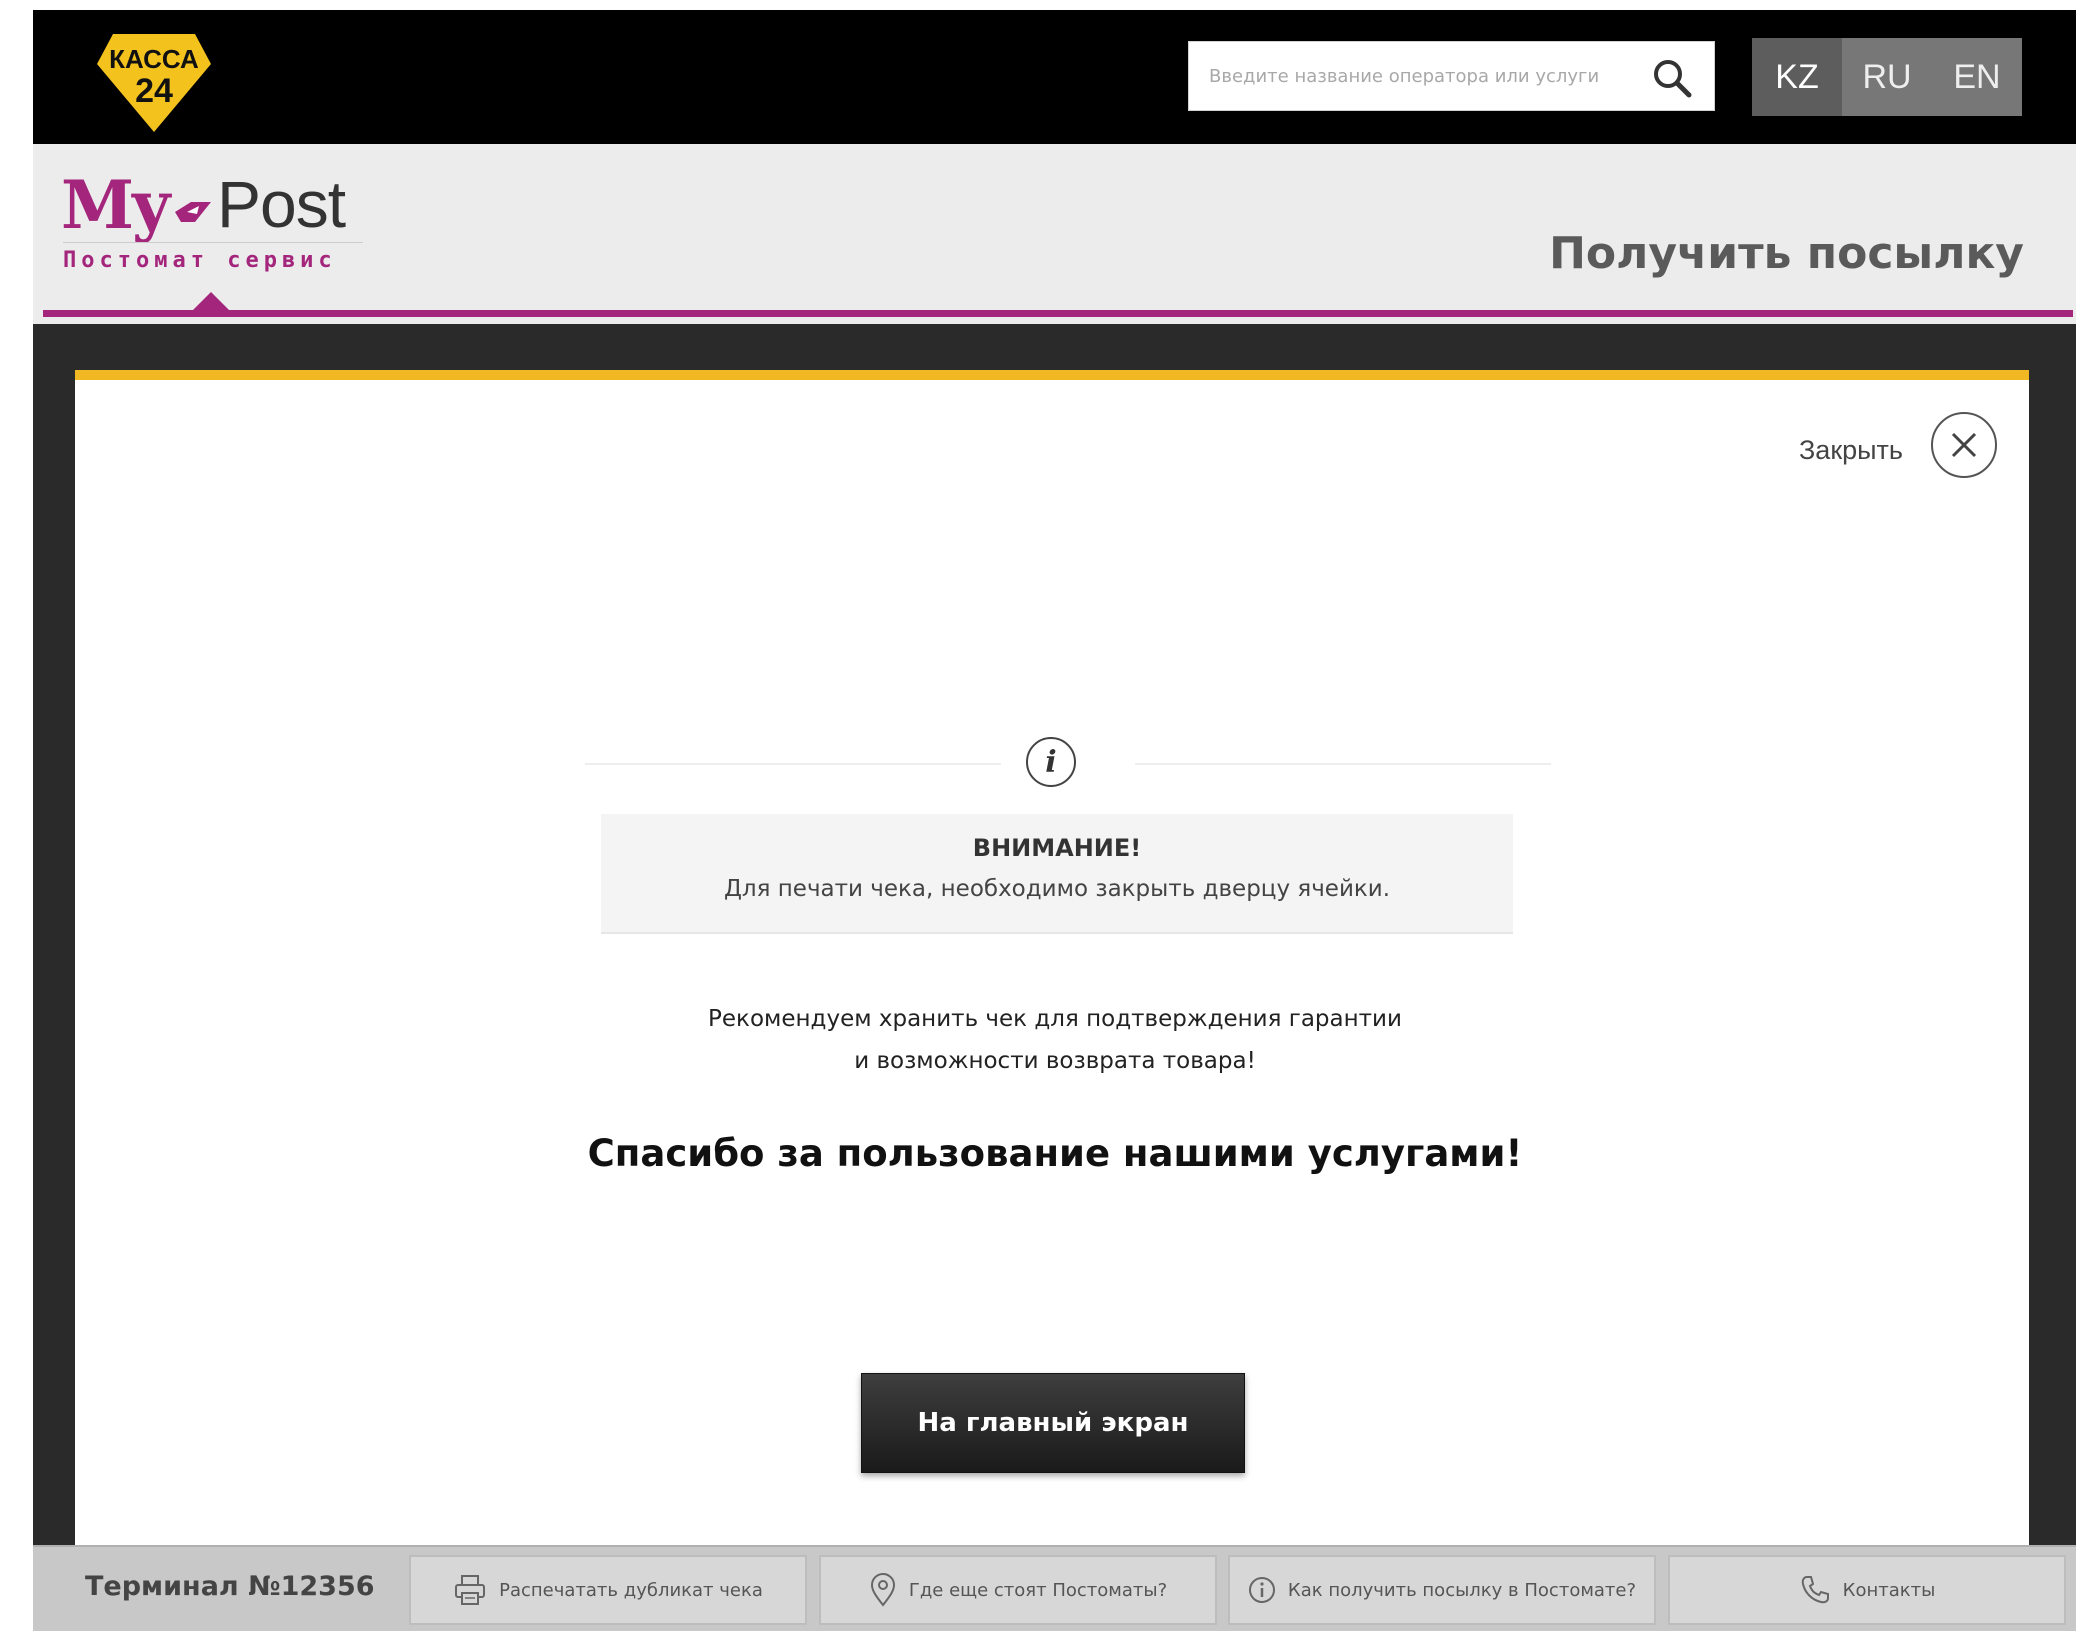 This screenshot has height=1631, width=2089. What do you see at coordinates (1672, 78) in the screenshot?
I see `search-icon` at bounding box center [1672, 78].